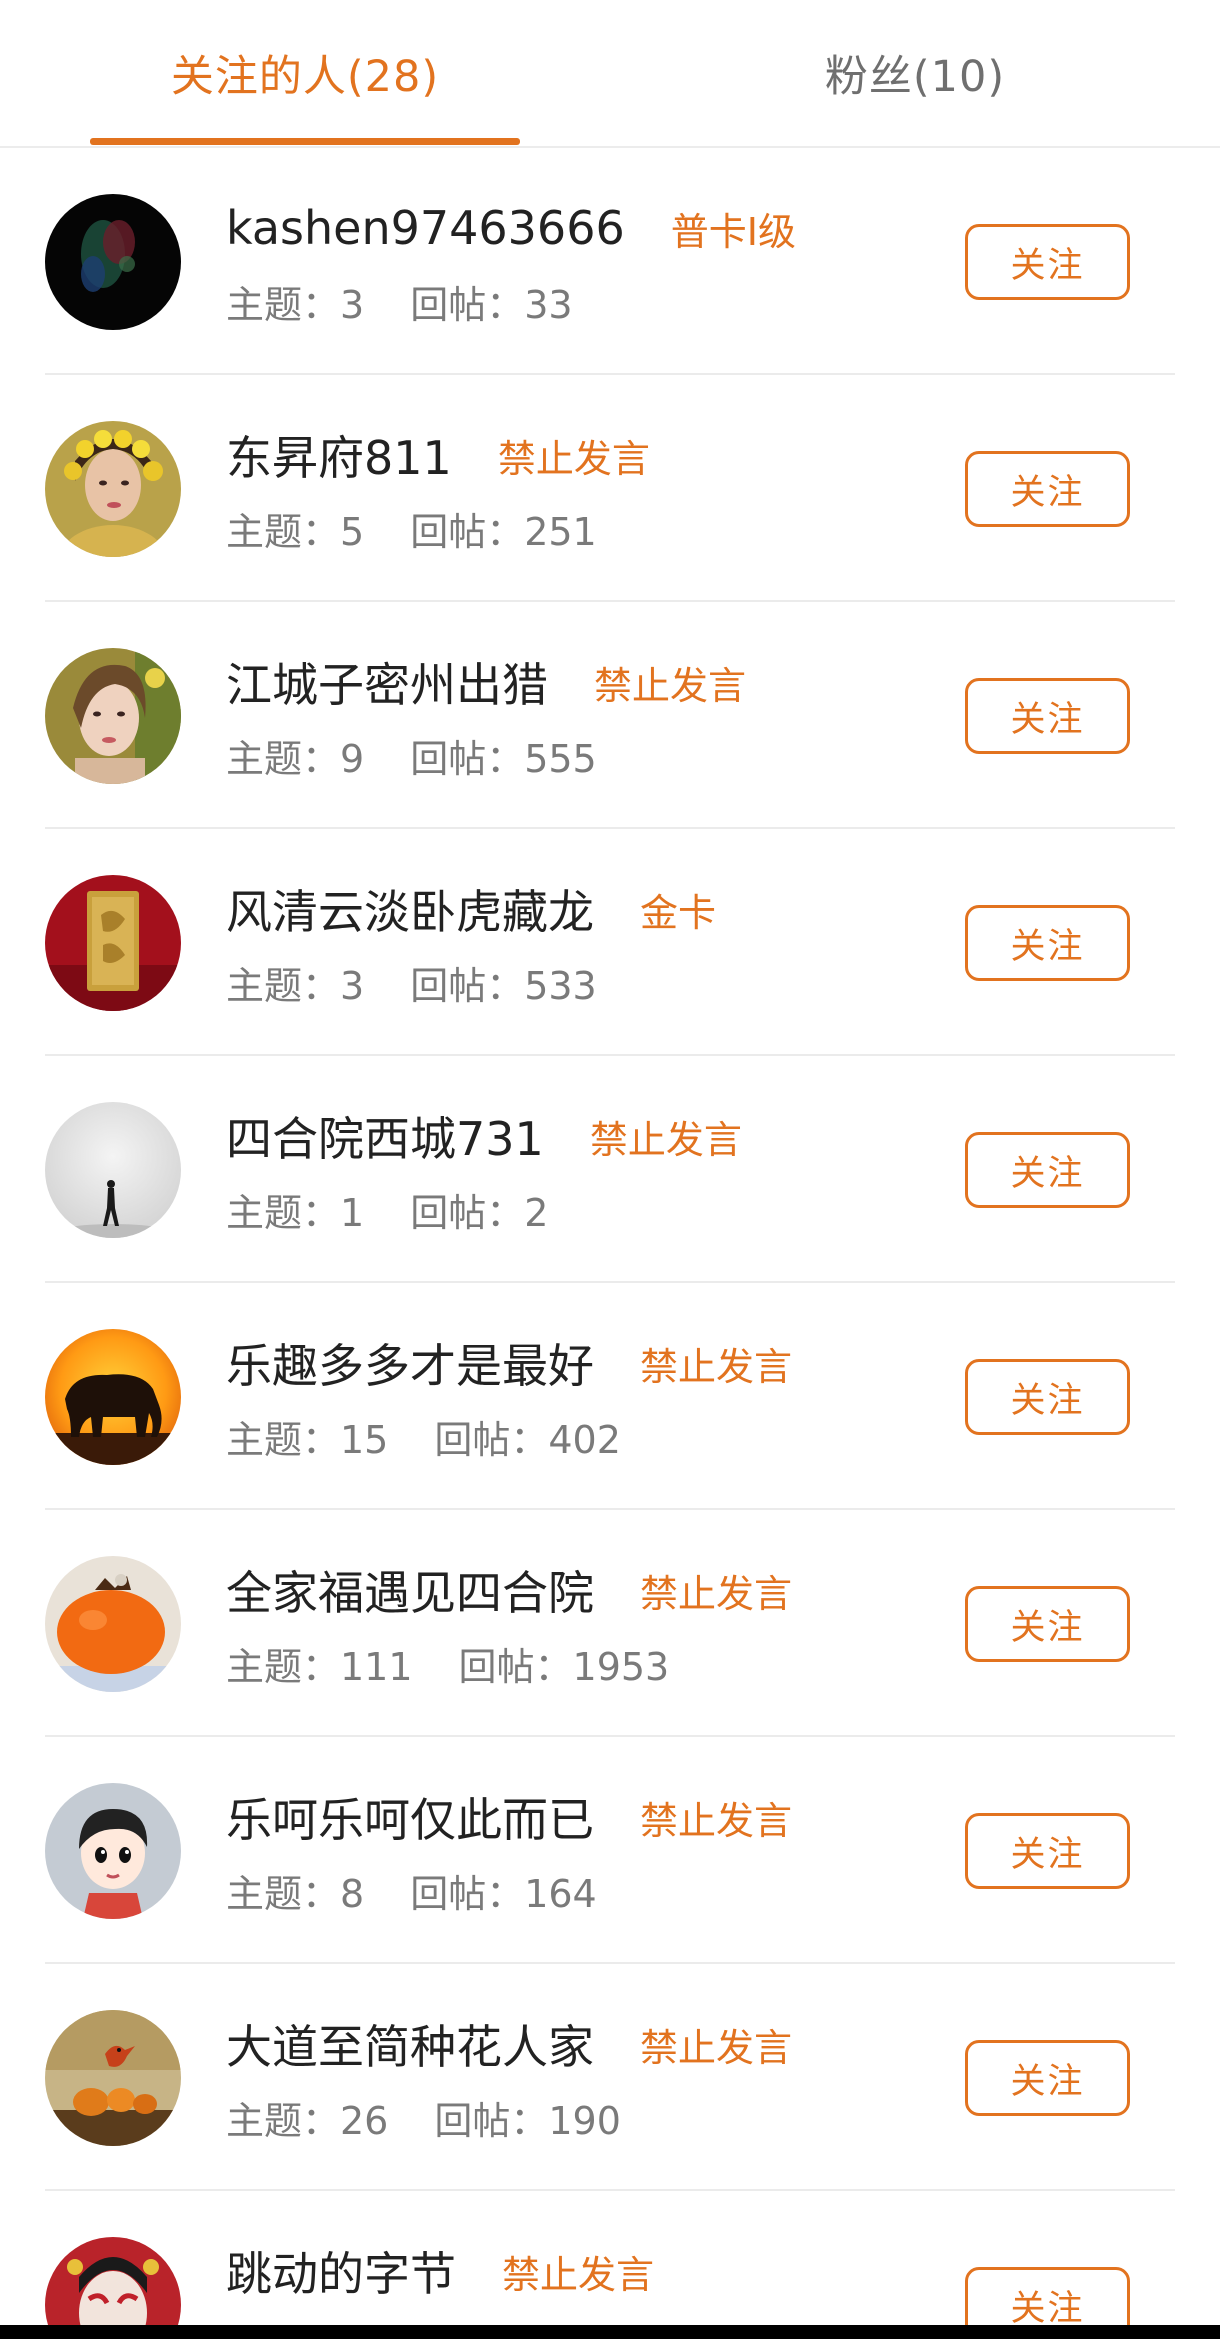 The width and height of the screenshot is (1220, 2339). Describe the element at coordinates (307, 1439) in the screenshot. I see `topic-count: 主题：15` at that location.